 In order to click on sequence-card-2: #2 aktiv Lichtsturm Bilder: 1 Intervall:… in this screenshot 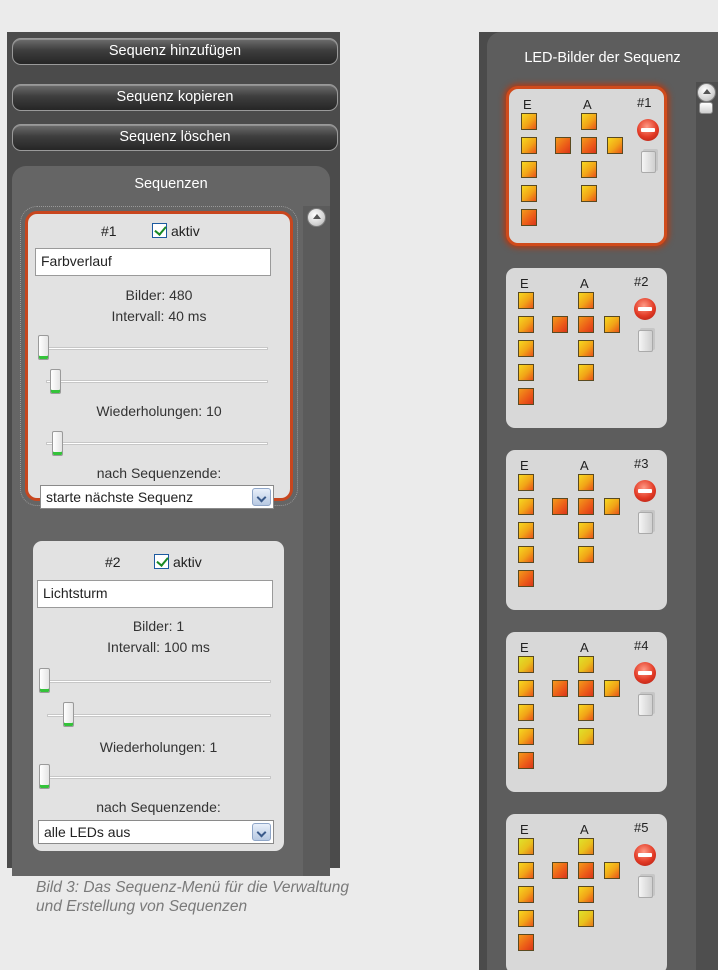, I will do `click(158, 696)`.